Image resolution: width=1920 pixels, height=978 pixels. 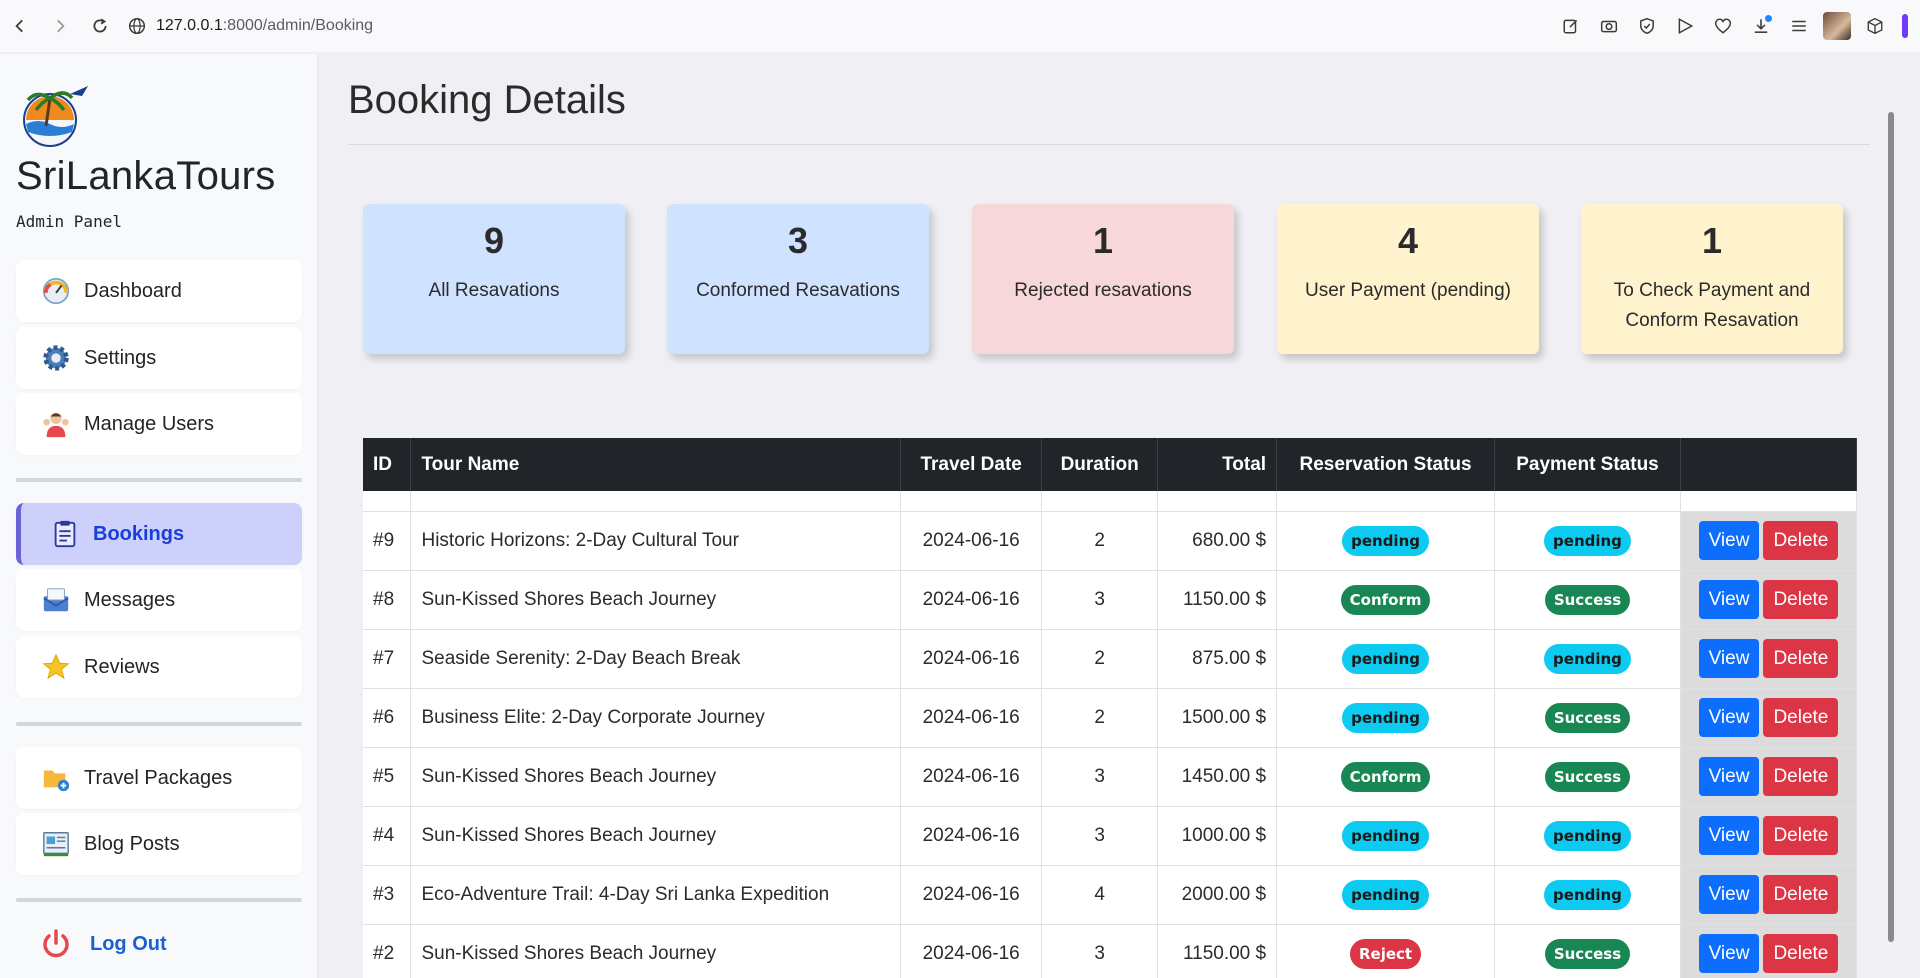 I want to click on brand-subtitle: Admin Panel, so click(x=69, y=221).